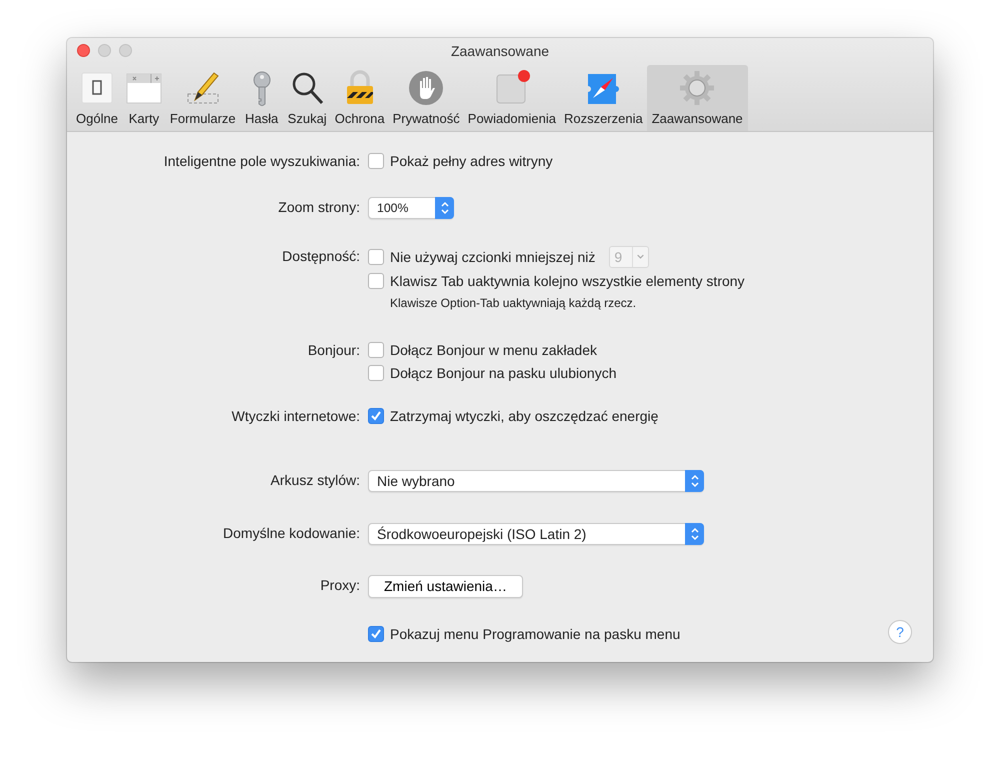 Image resolution: width=1000 pixels, height=759 pixels. I want to click on checkbox-label: Pokaż pełny adres witryny, so click(471, 161).